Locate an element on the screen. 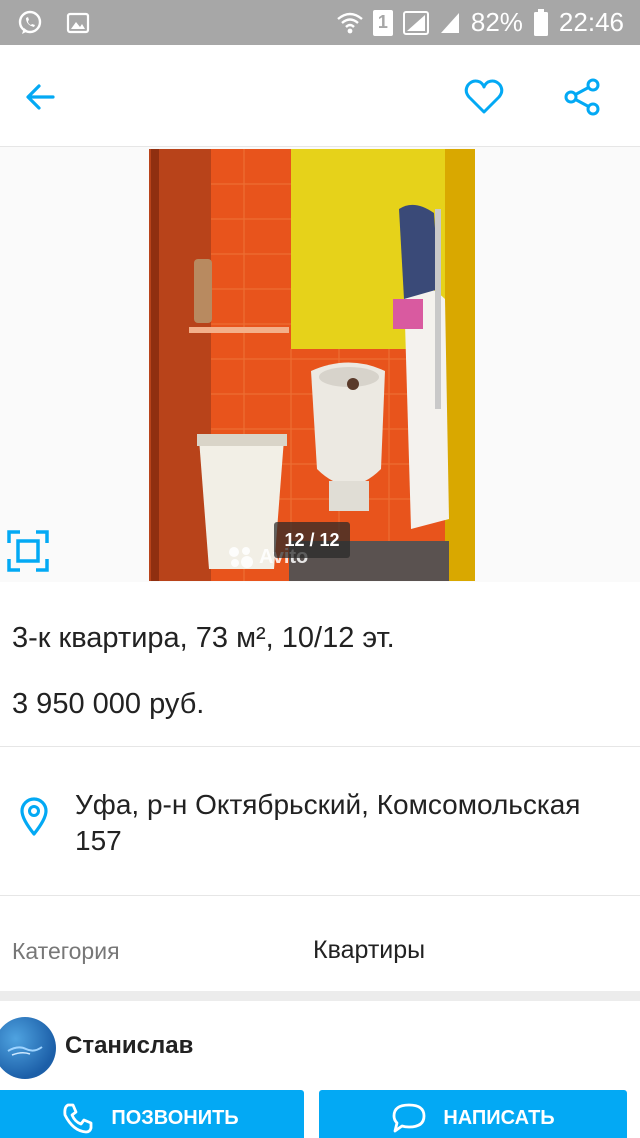 The image size is (640, 1138). share-button is located at coordinates (582, 97).